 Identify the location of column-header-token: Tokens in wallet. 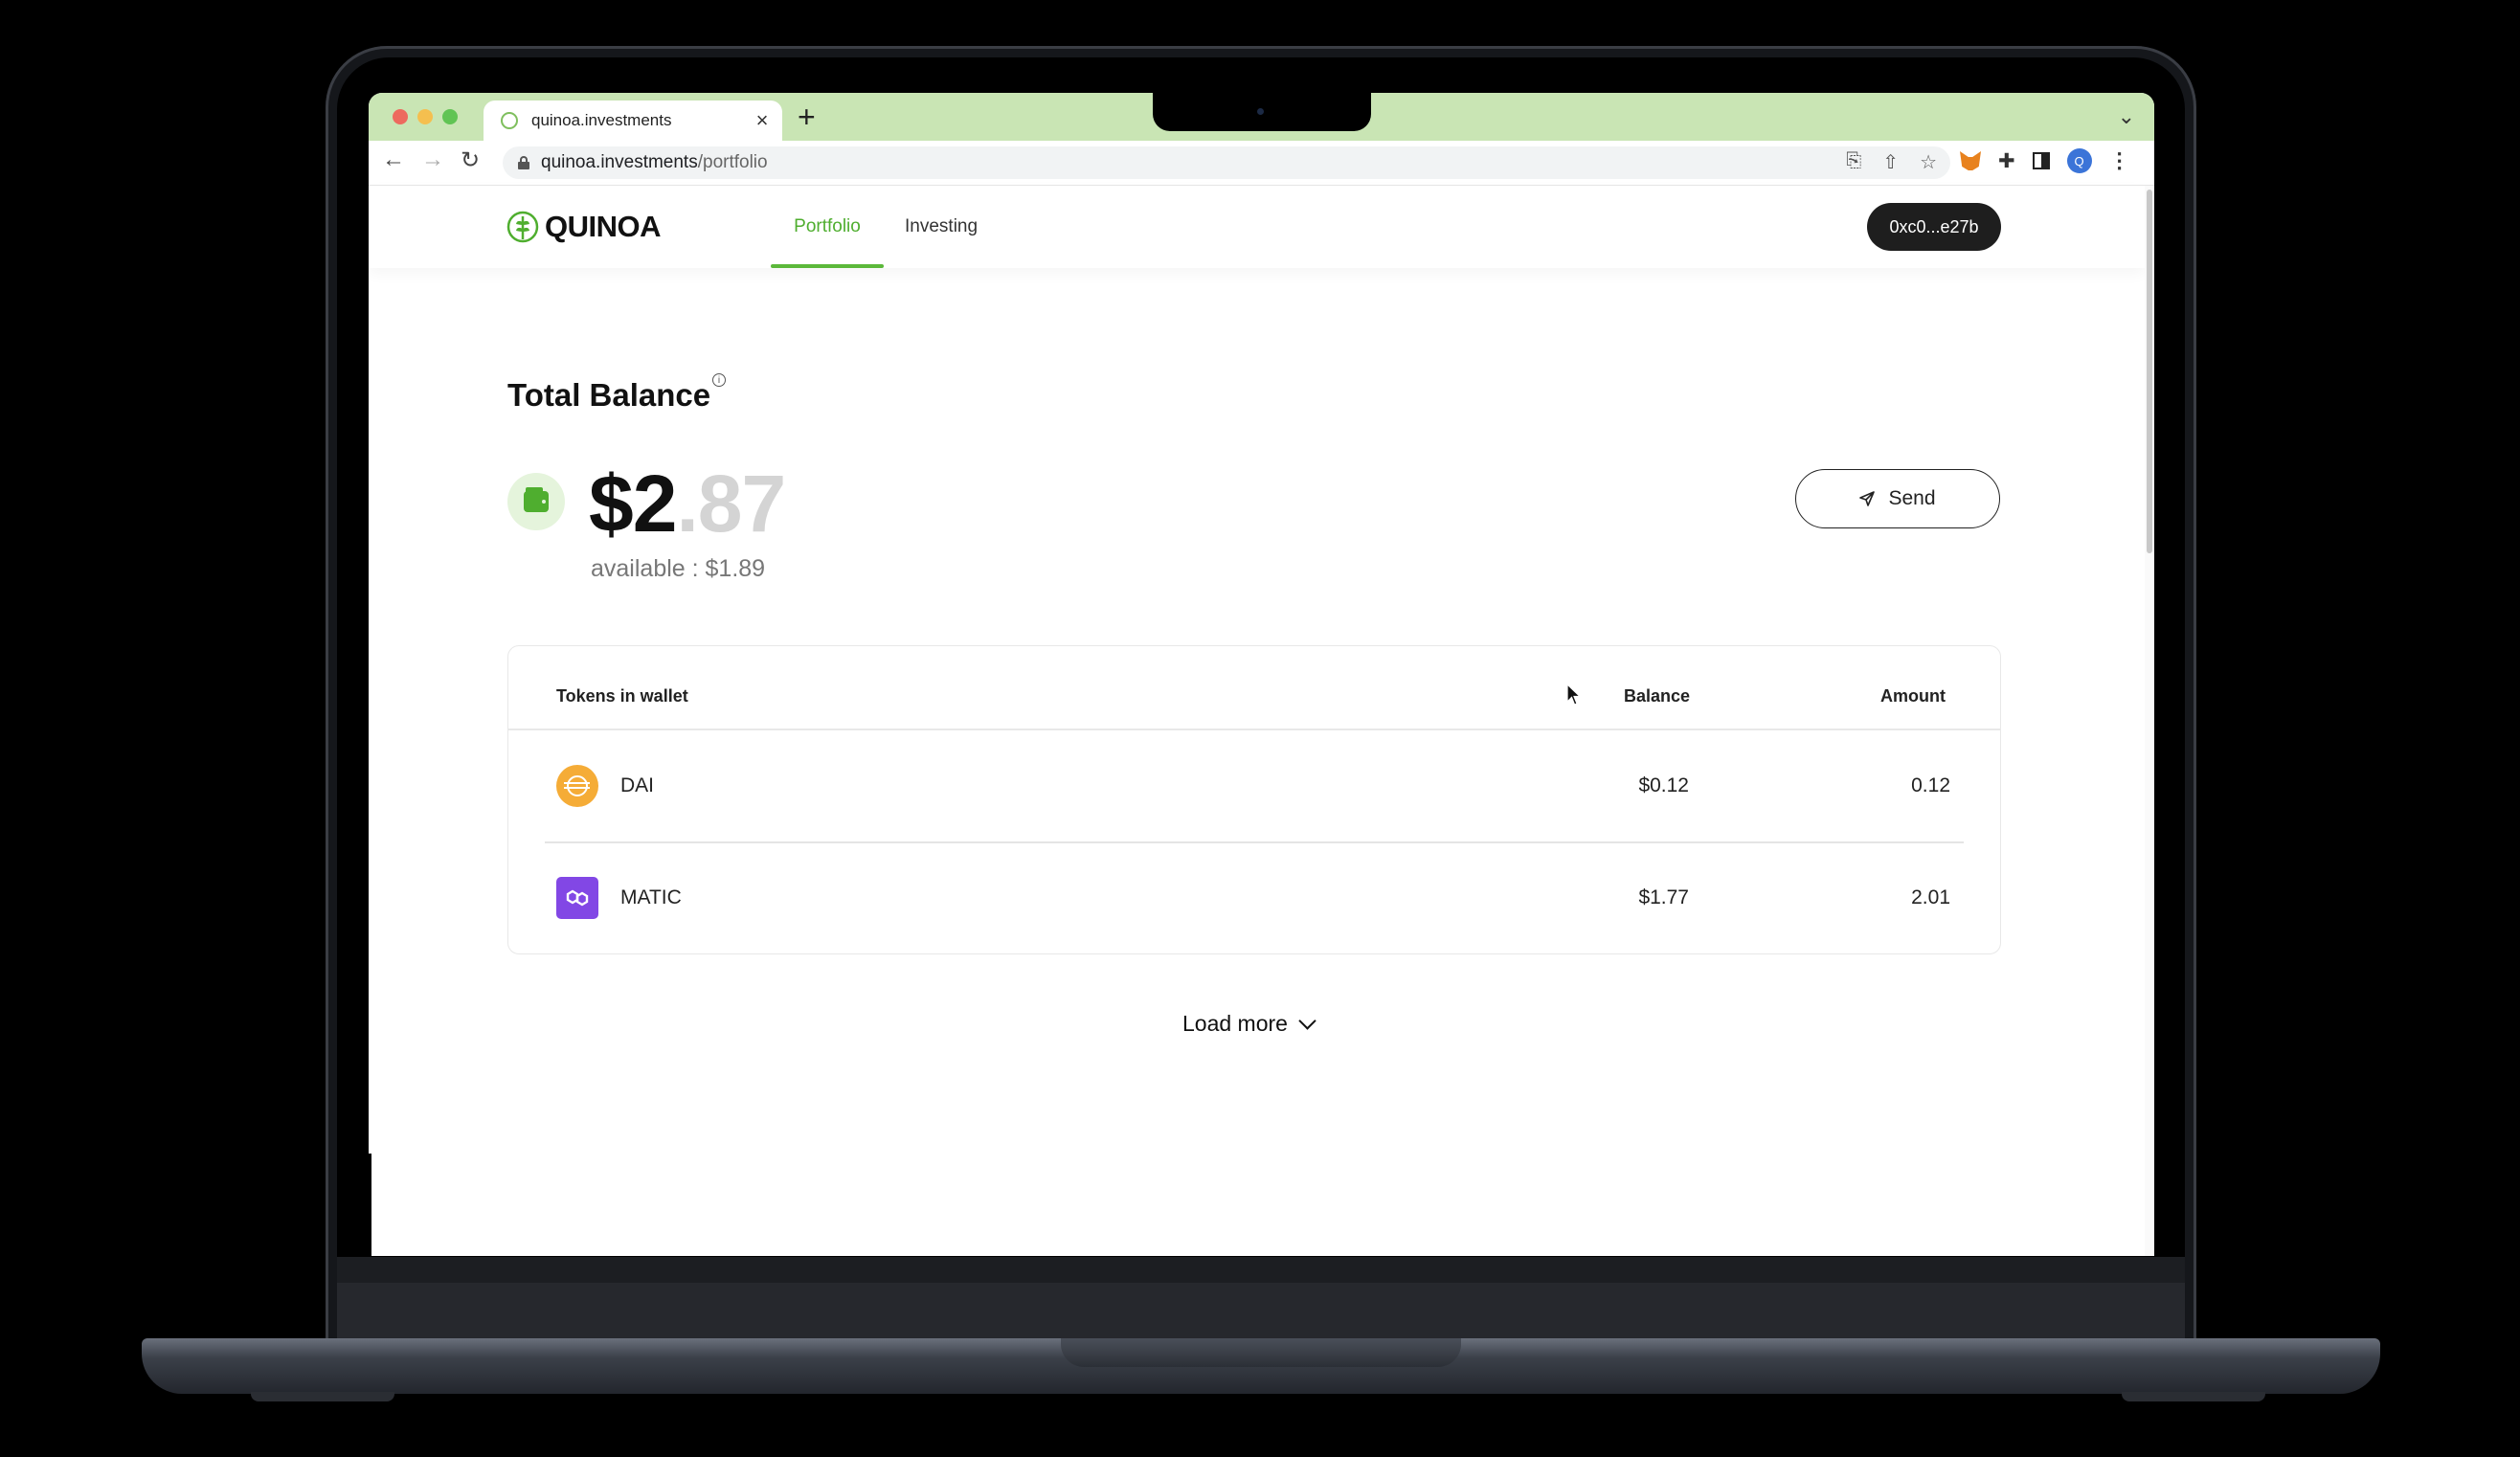
(622, 696).